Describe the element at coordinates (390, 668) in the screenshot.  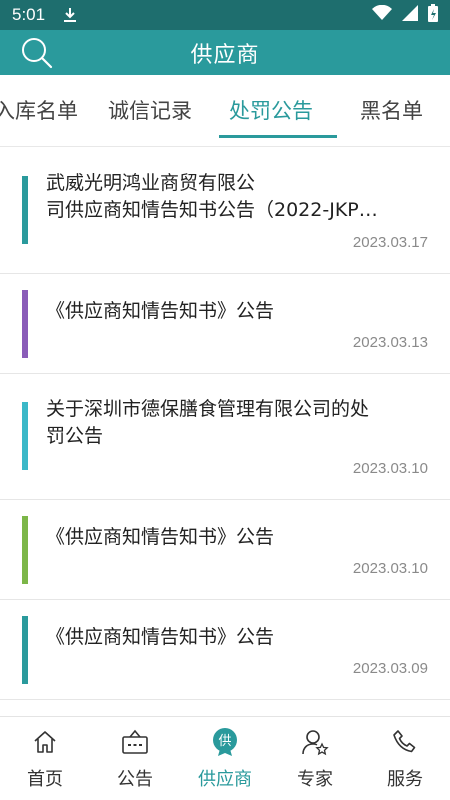
I see `notice-date: 2023.03.09` at that location.